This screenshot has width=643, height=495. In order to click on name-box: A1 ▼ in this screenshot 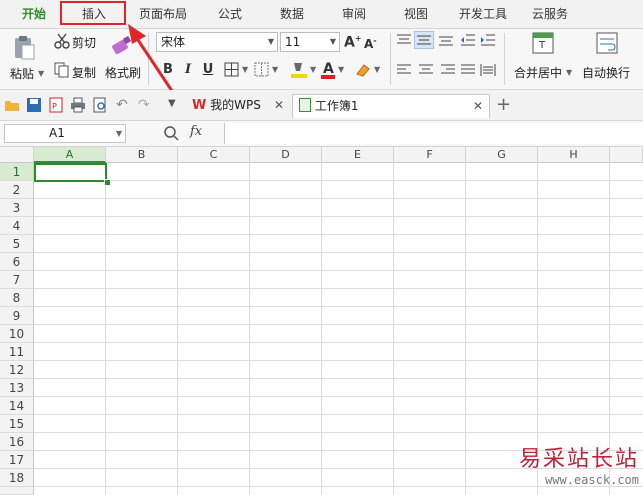, I will do `click(65, 133)`.